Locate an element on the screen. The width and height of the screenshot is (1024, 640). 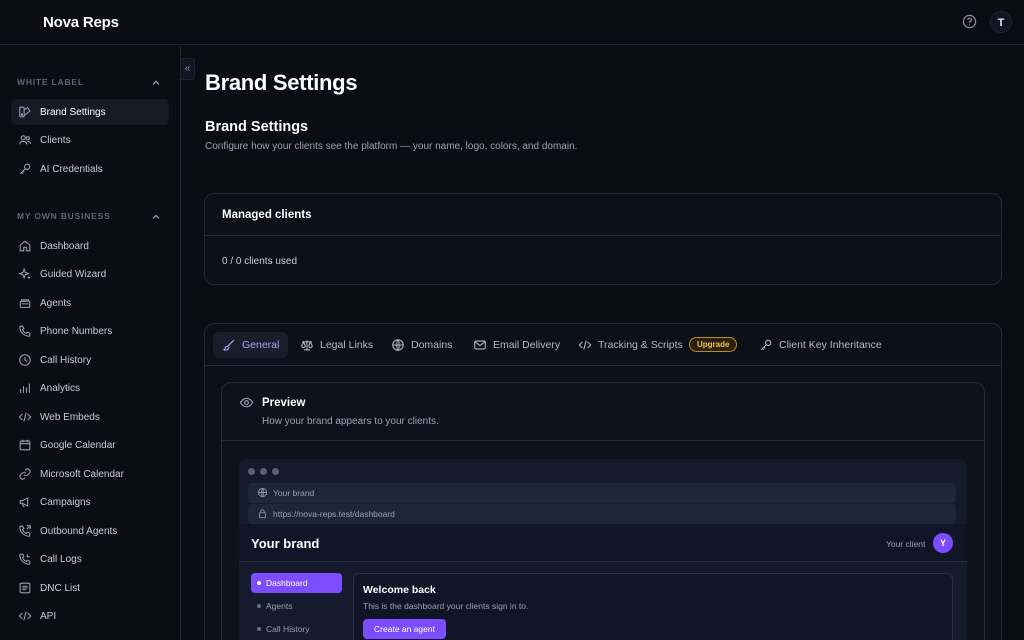
preview-subtitle: How your brand appears to your clients. is located at coordinates (350, 421).